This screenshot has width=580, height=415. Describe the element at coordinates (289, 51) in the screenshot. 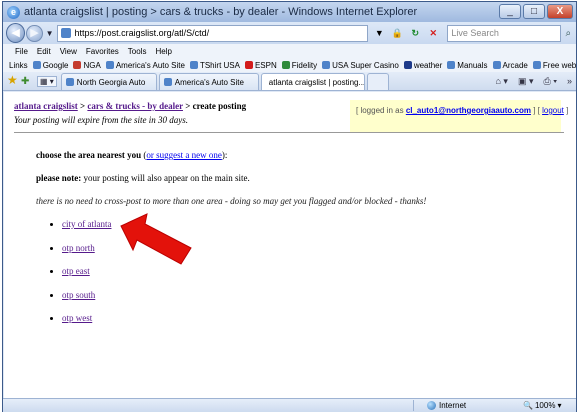

I see `menu-bar: File Edit View Favorites Tools Help` at that location.